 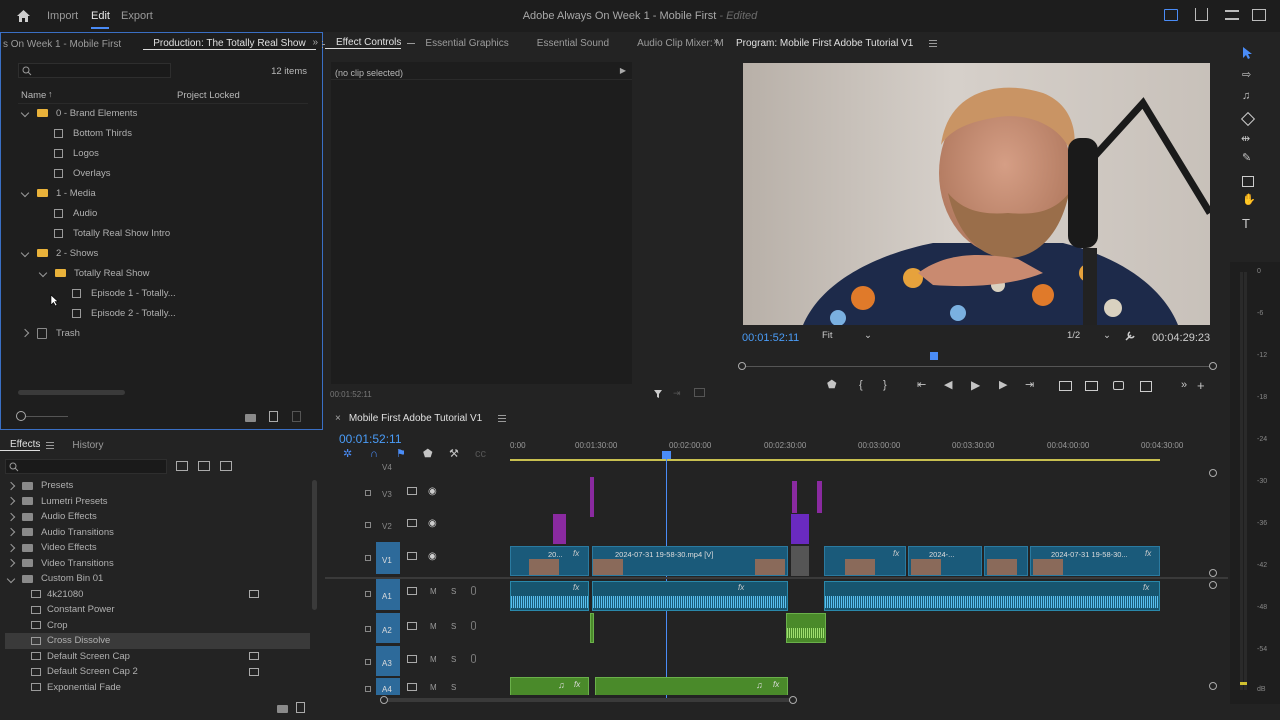 What do you see at coordinates (157, 579) in the screenshot?
I see `list-item: Custom Bin 01` at bounding box center [157, 579].